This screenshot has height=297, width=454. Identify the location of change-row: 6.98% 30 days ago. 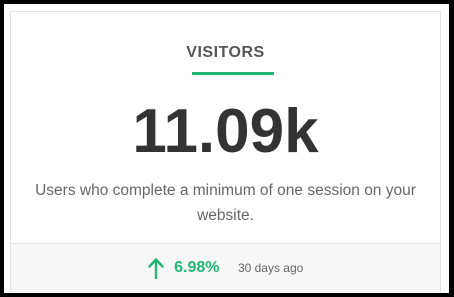
(225, 268).